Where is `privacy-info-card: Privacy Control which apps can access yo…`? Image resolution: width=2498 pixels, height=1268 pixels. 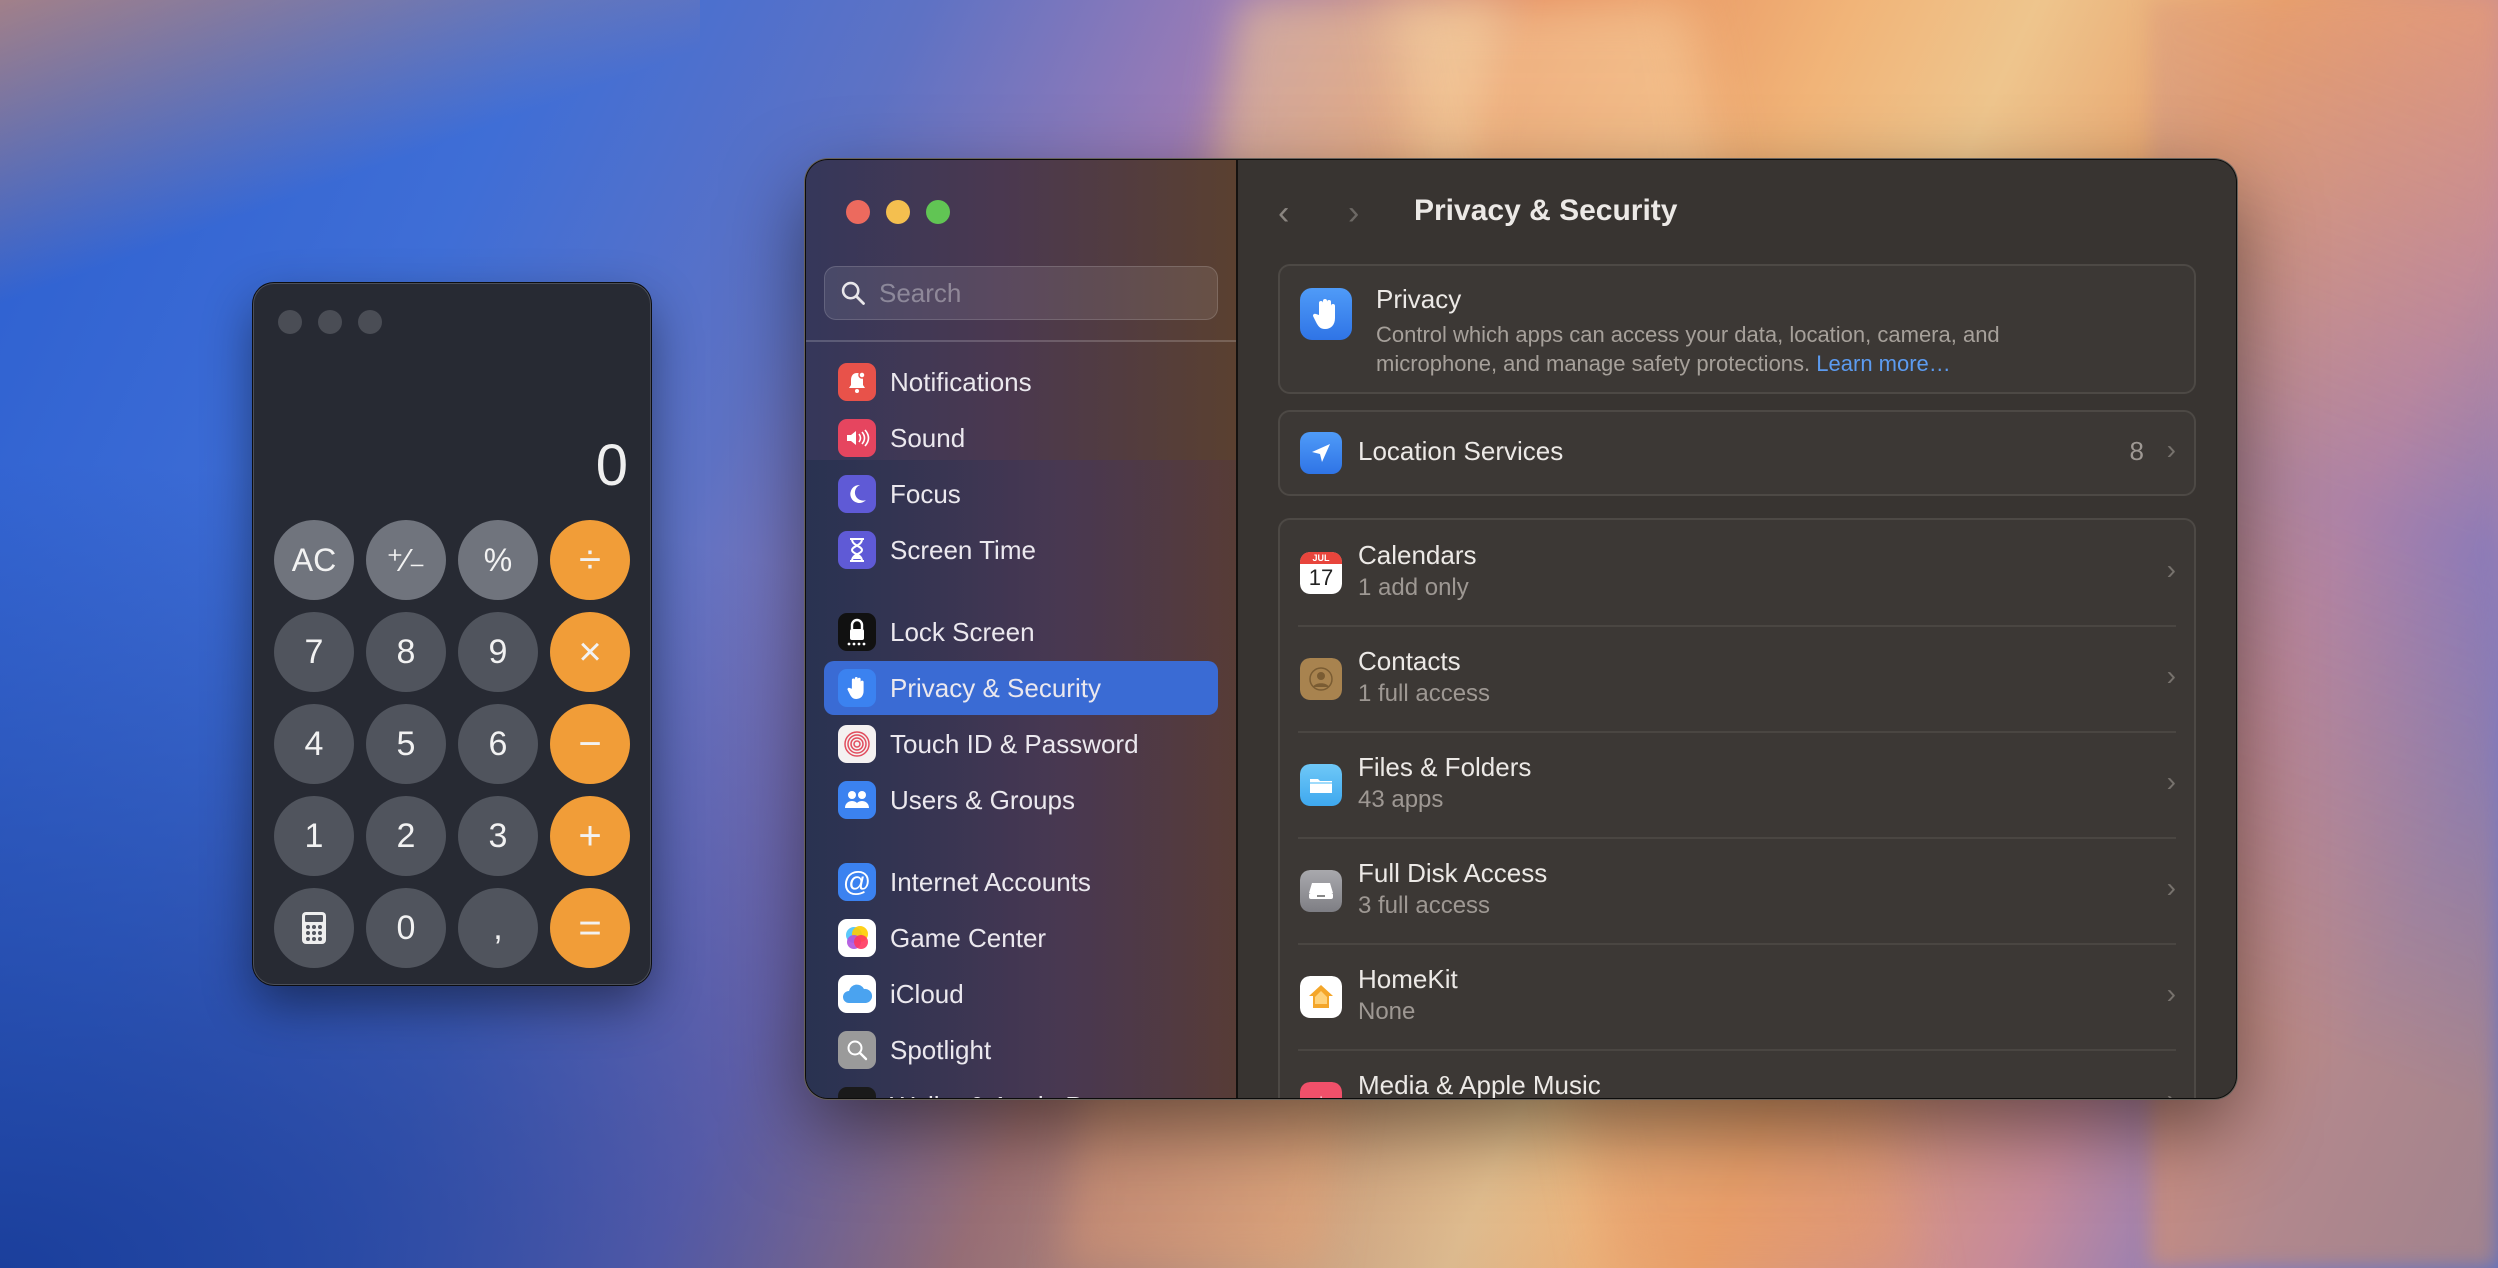
privacy-info-card: Privacy Control which apps can access yo… is located at coordinates (1737, 329).